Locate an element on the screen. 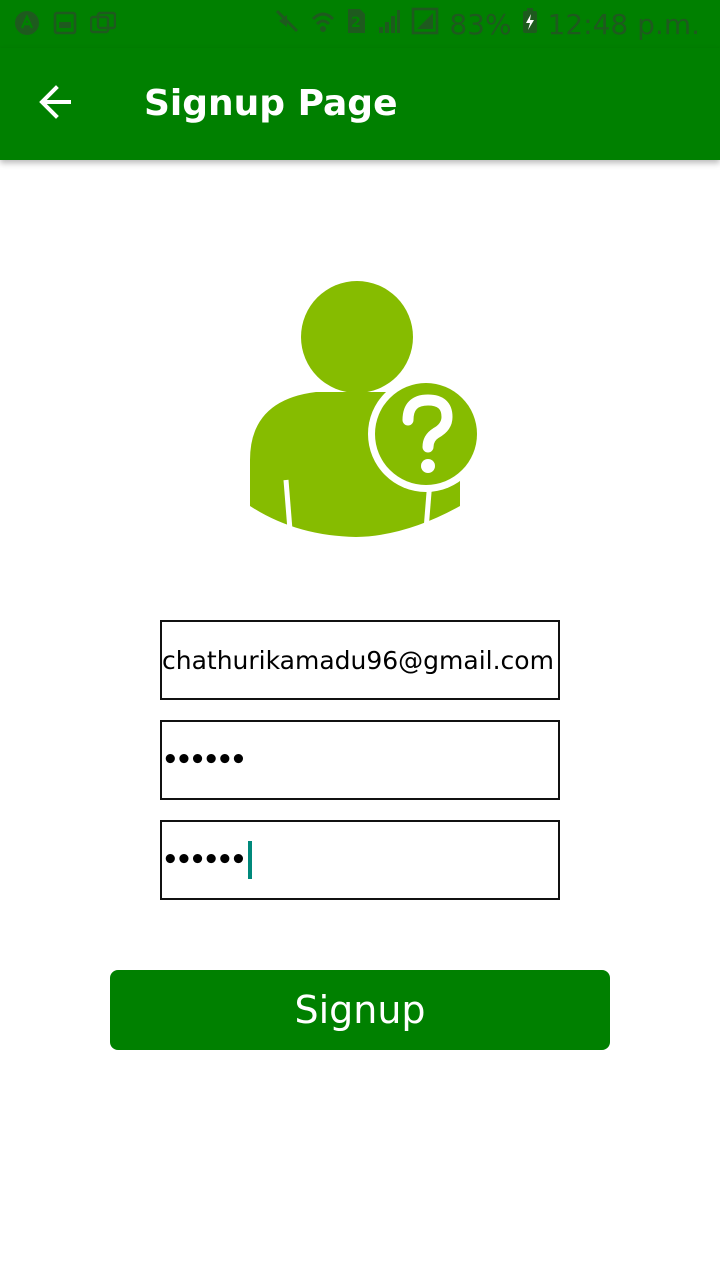 The height and width of the screenshot is (1280, 720). email-field: chathurikamadu96@gmail.com is located at coordinates (360, 660).